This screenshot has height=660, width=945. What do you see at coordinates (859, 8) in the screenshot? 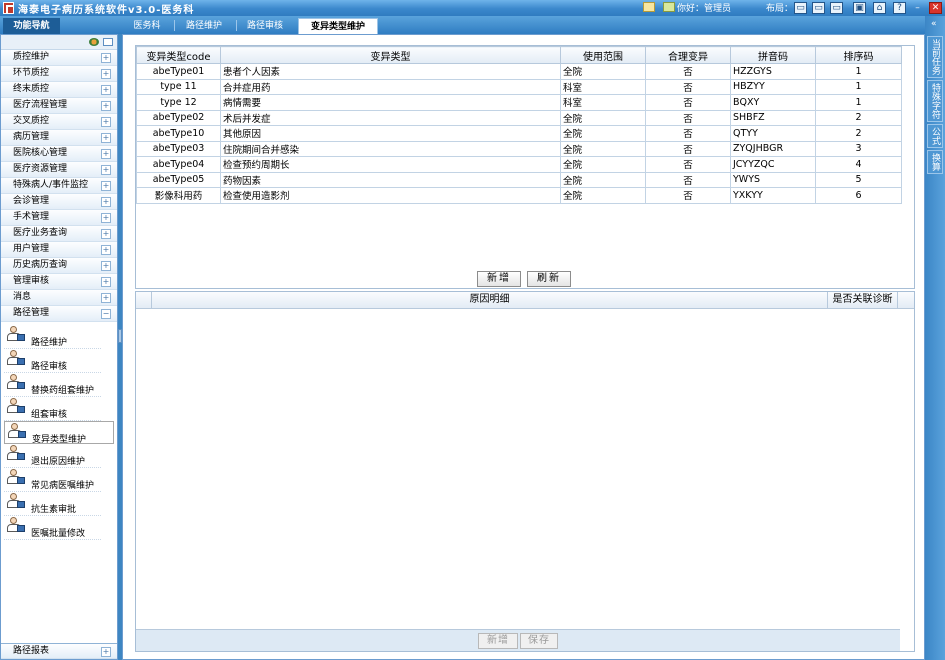
I see `lock-icon: ▣` at bounding box center [859, 8].